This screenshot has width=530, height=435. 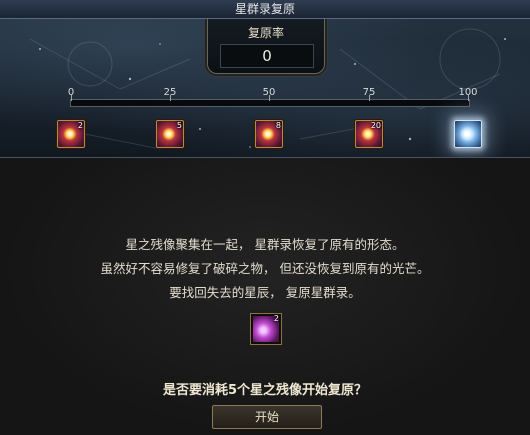 I want to click on milestone-reward-0: 2, so click(x=71, y=134).